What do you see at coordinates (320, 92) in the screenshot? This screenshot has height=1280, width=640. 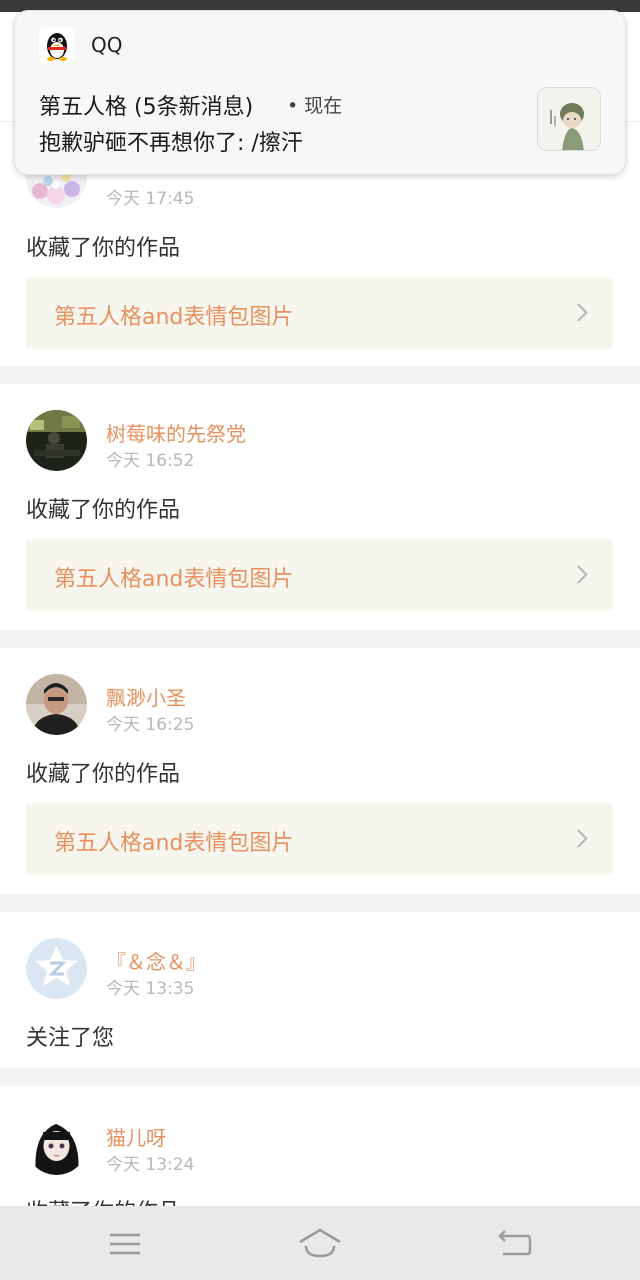 I see `notification-banner: QQ 第五人格 (5条新消息) • 现在 抱歉驴砸不再想你了: /擦汗` at bounding box center [320, 92].